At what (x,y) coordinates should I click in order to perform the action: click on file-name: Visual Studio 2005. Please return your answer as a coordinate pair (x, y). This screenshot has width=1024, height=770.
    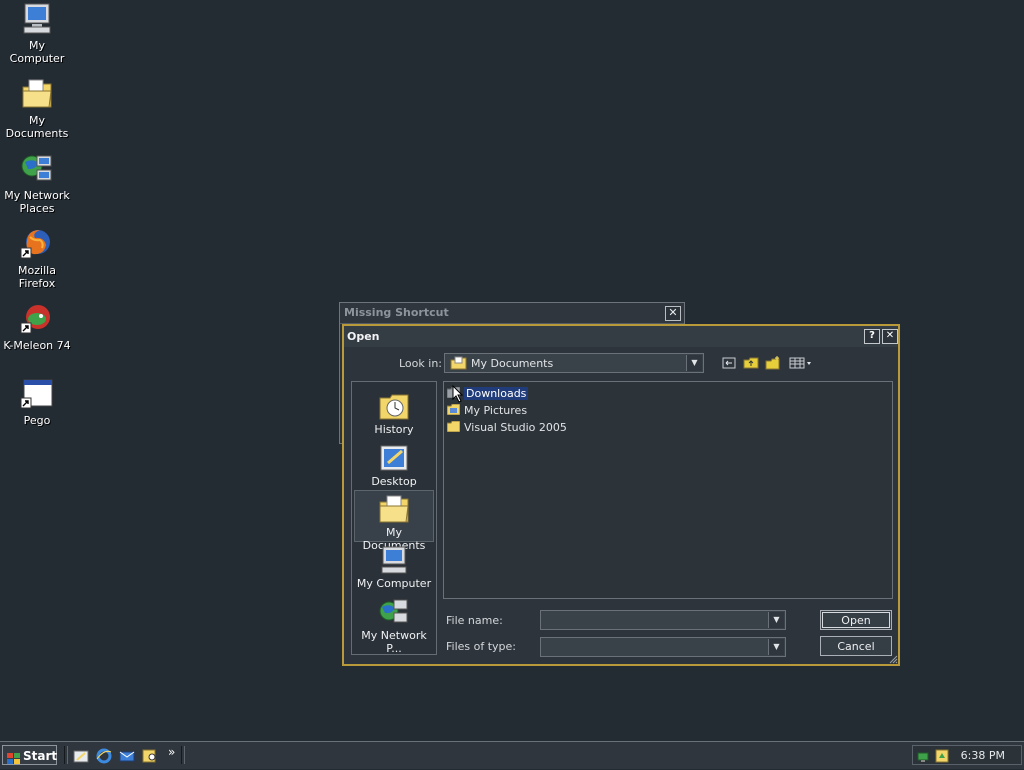
    Looking at the image, I should click on (515, 427).